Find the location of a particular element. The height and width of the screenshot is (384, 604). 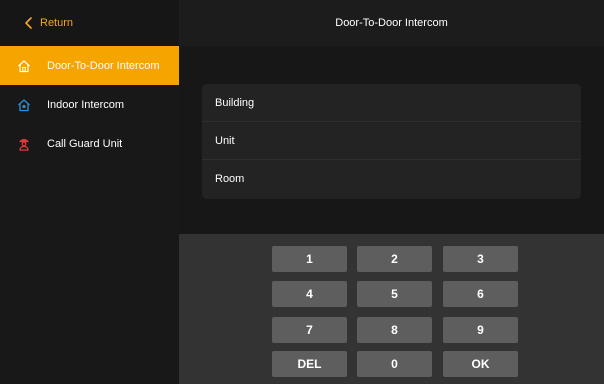

guard-icon is located at coordinates (24, 144).